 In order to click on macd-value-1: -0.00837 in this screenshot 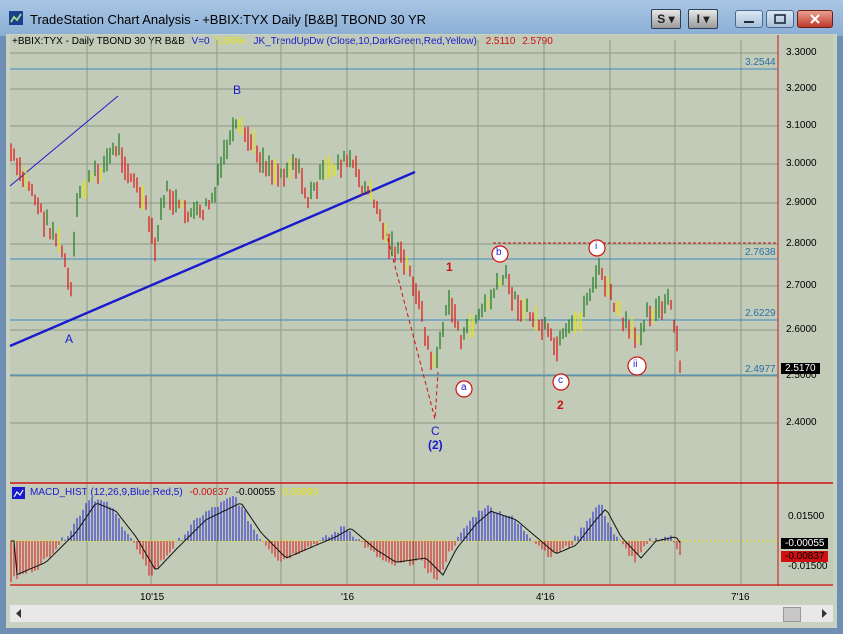, I will do `click(209, 492)`.